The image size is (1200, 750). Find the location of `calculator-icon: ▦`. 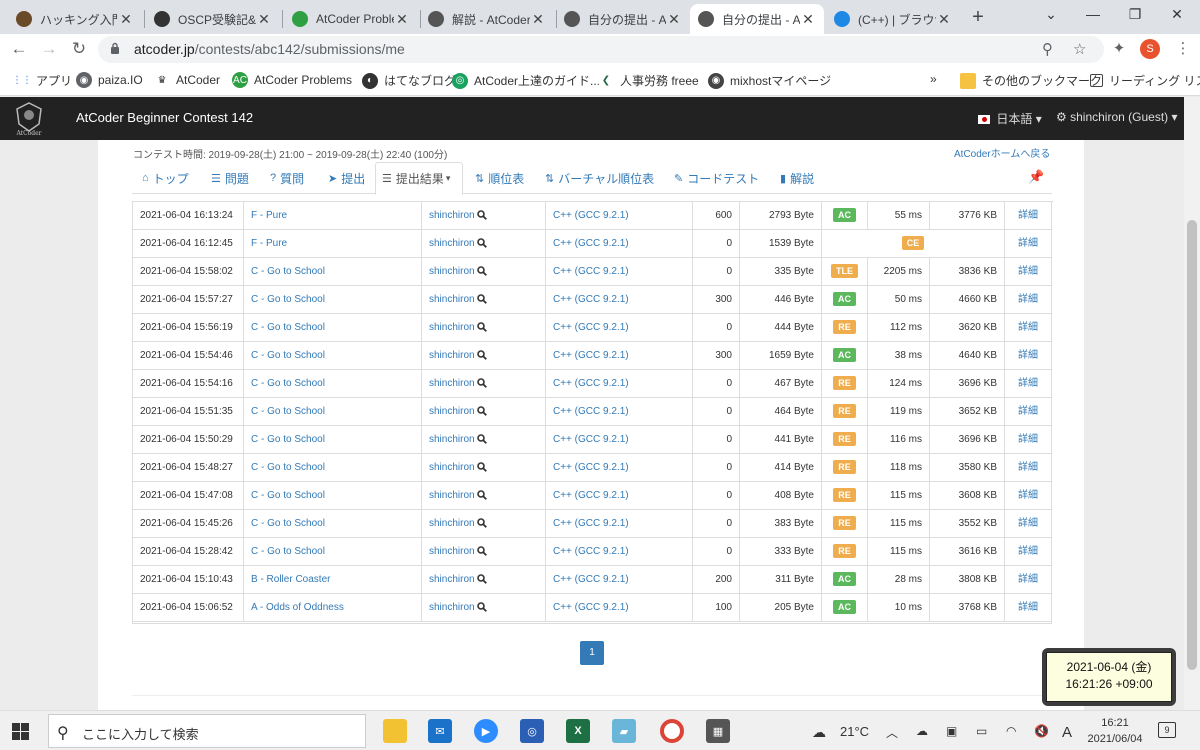

calculator-icon: ▦ is located at coordinates (718, 731).